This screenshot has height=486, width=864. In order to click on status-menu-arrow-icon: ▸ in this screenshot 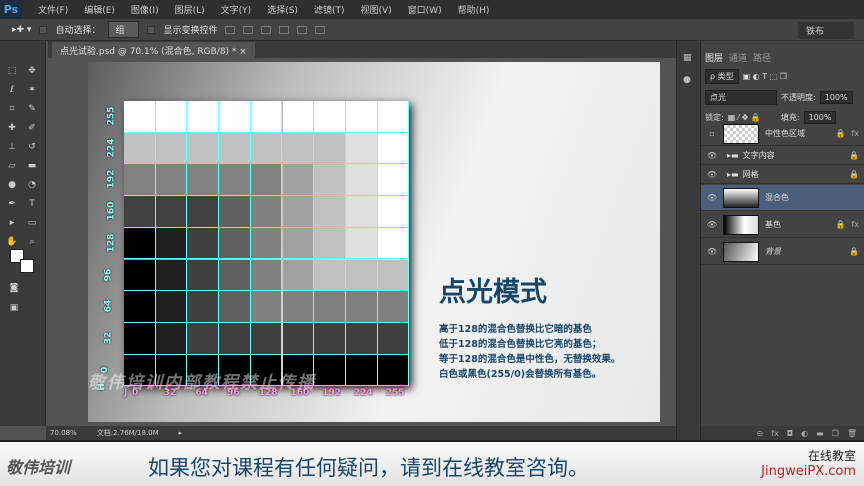, I will do `click(181, 433)`.